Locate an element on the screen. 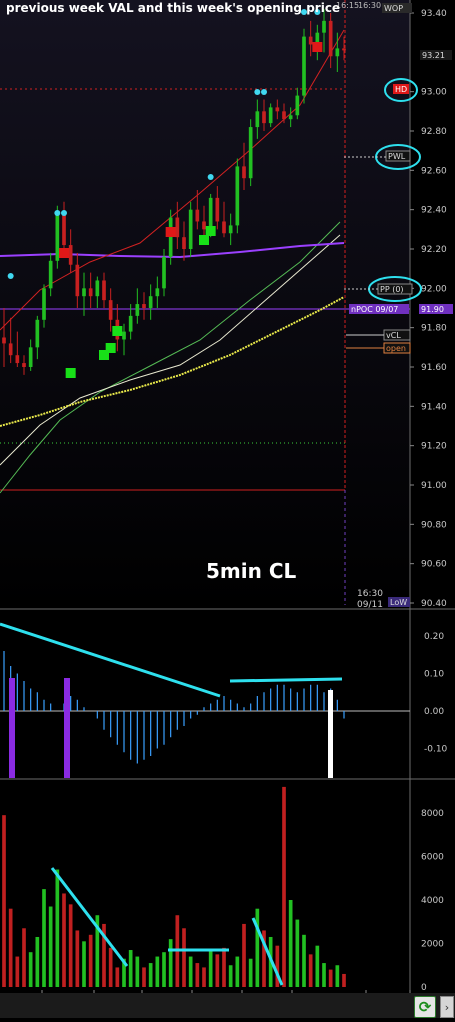 This screenshot has height=1022, width=455. npoc-tag: nPOC 09/07 is located at coordinates (374, 309).